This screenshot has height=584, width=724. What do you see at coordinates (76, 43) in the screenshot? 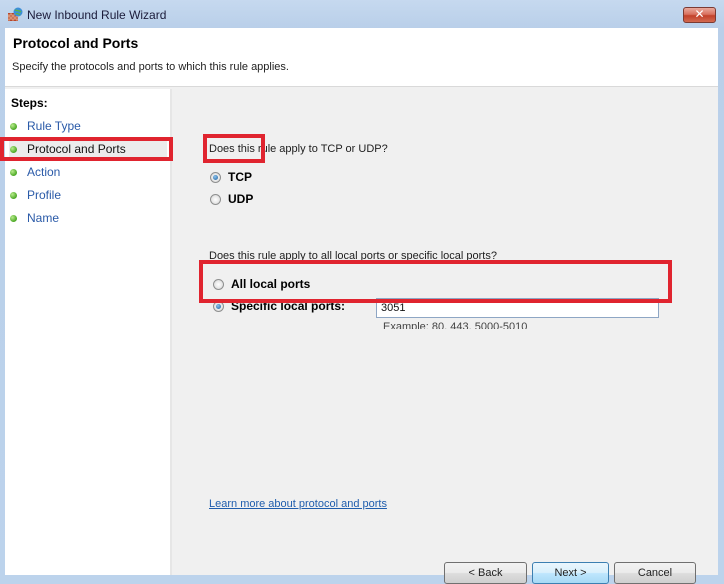
I see `page-title: Protocol and Ports` at bounding box center [76, 43].